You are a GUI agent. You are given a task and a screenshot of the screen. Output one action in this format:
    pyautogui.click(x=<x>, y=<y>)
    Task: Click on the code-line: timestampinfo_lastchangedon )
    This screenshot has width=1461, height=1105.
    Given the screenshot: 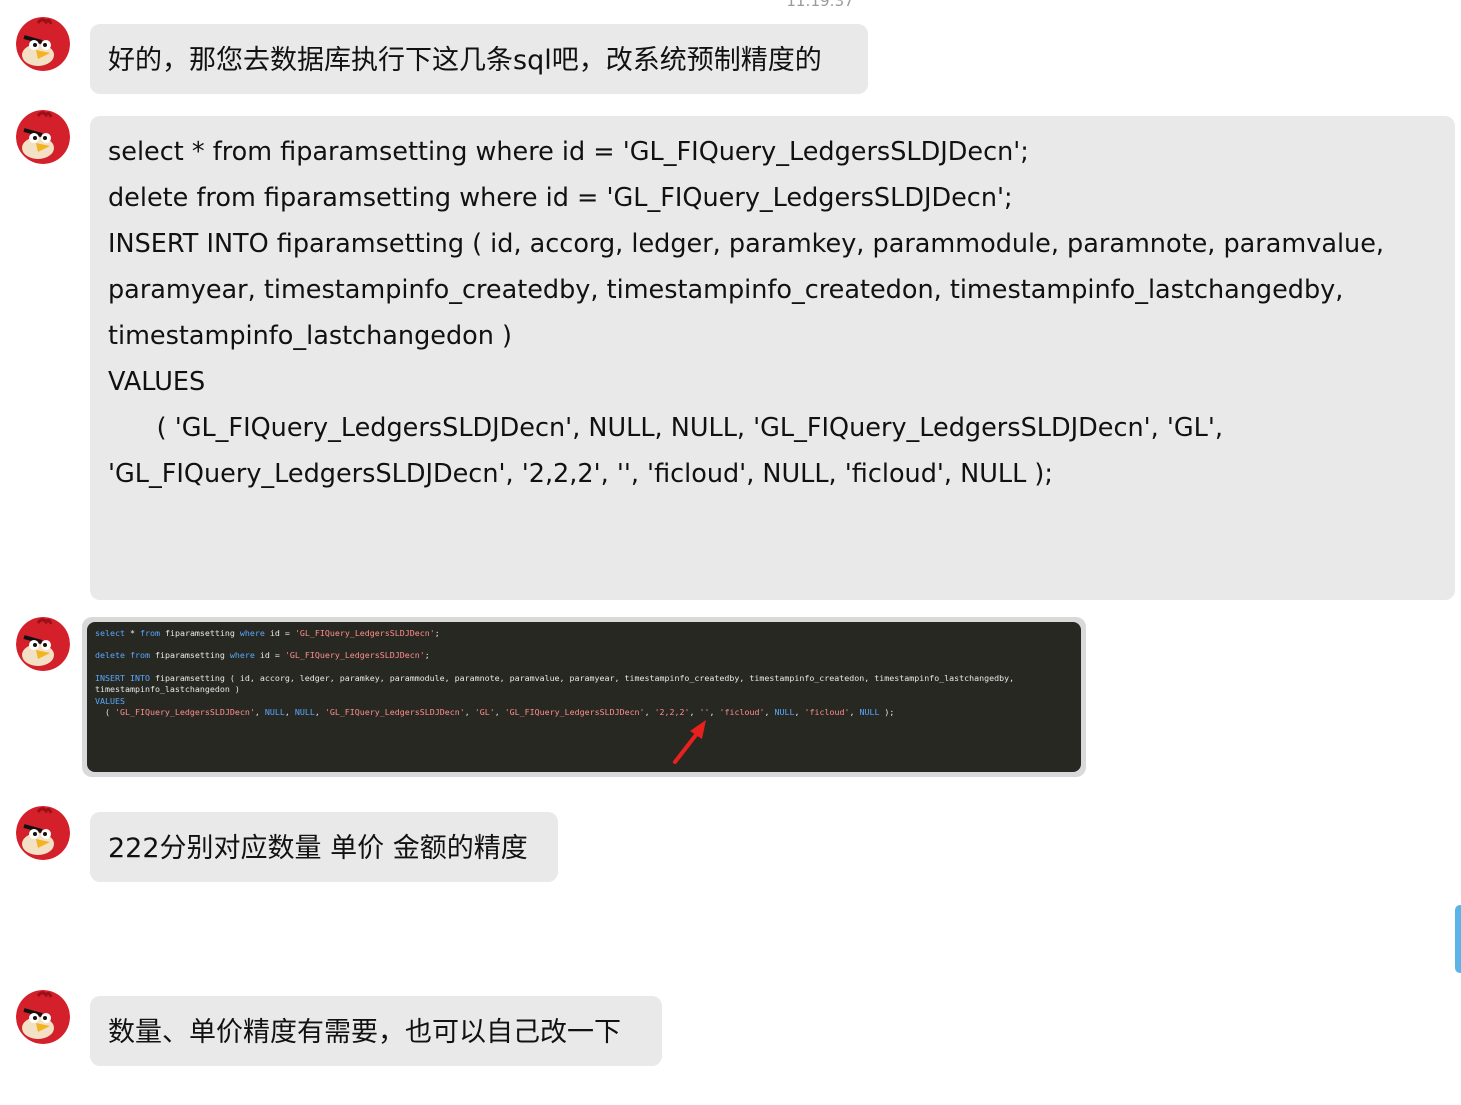 What is the action you would take?
    pyautogui.click(x=167, y=689)
    